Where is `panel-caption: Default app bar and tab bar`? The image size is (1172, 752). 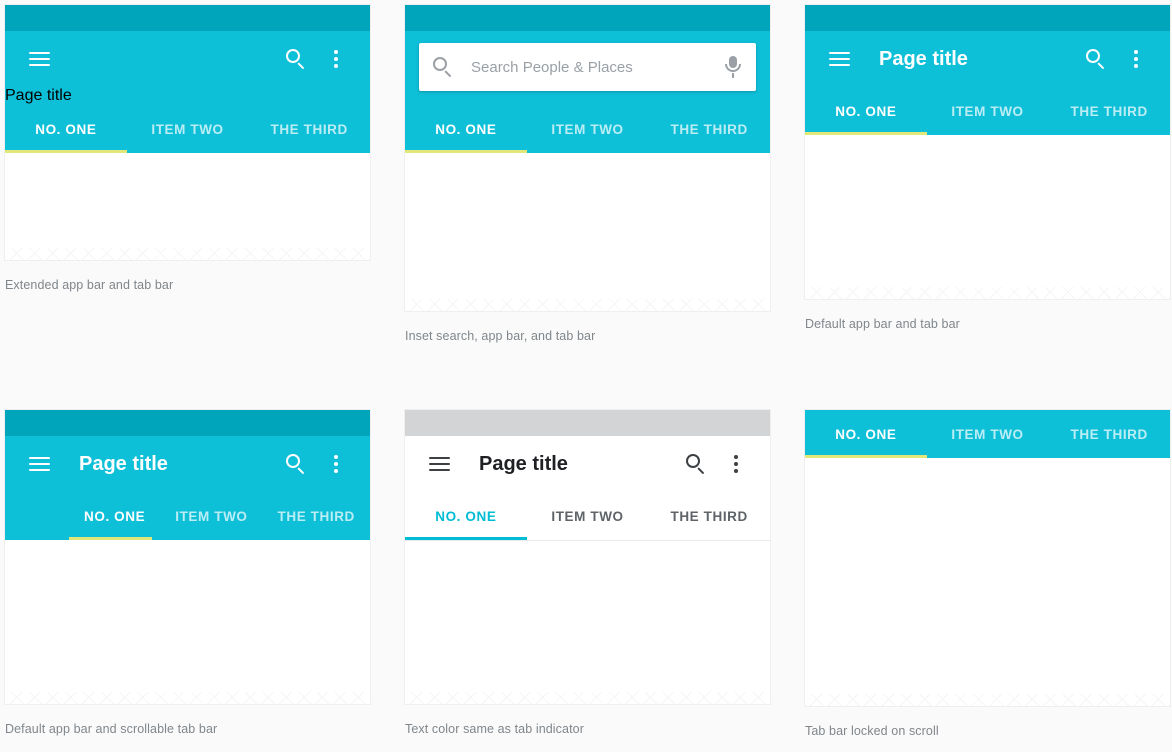 panel-caption: Default app bar and tab bar is located at coordinates (882, 324).